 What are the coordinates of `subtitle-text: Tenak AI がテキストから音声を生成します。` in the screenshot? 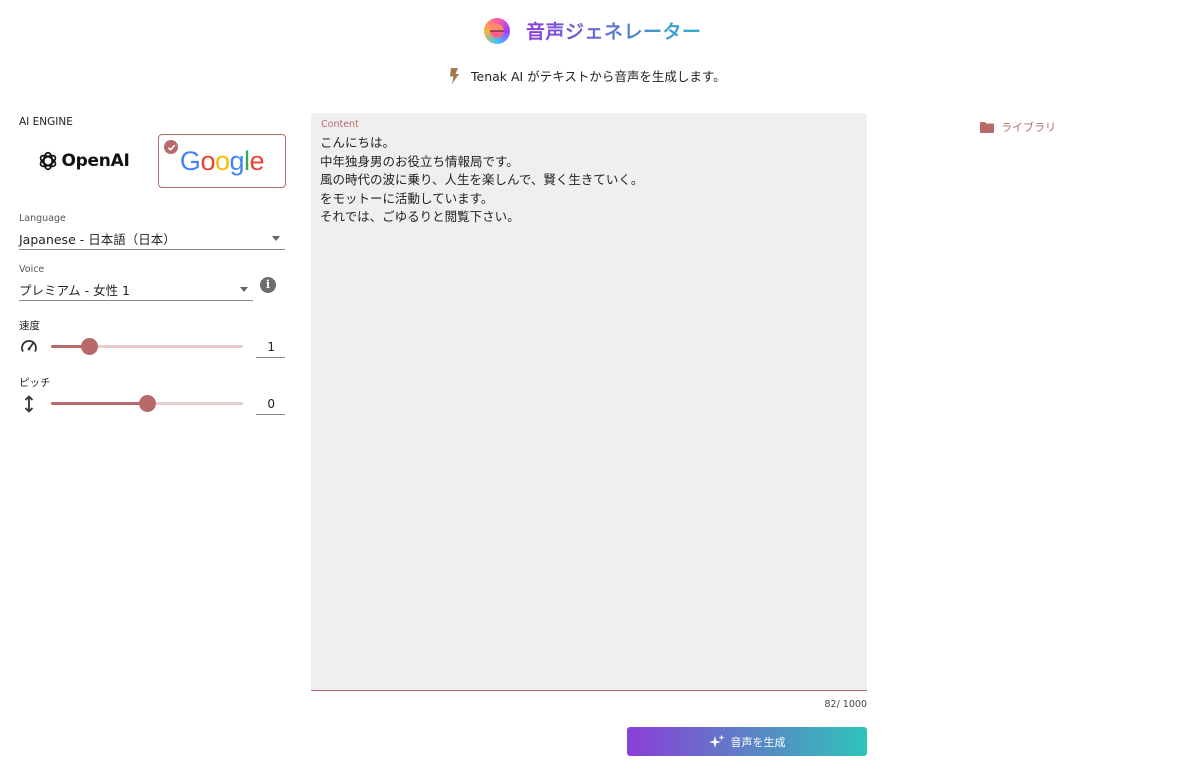 It's located at (598, 76).